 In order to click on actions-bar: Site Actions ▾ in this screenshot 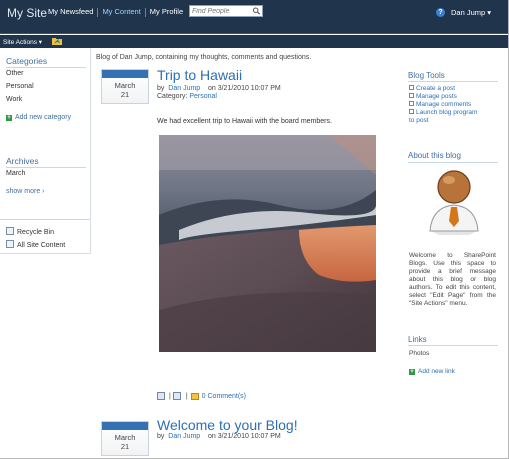, I will do `click(254, 41)`.